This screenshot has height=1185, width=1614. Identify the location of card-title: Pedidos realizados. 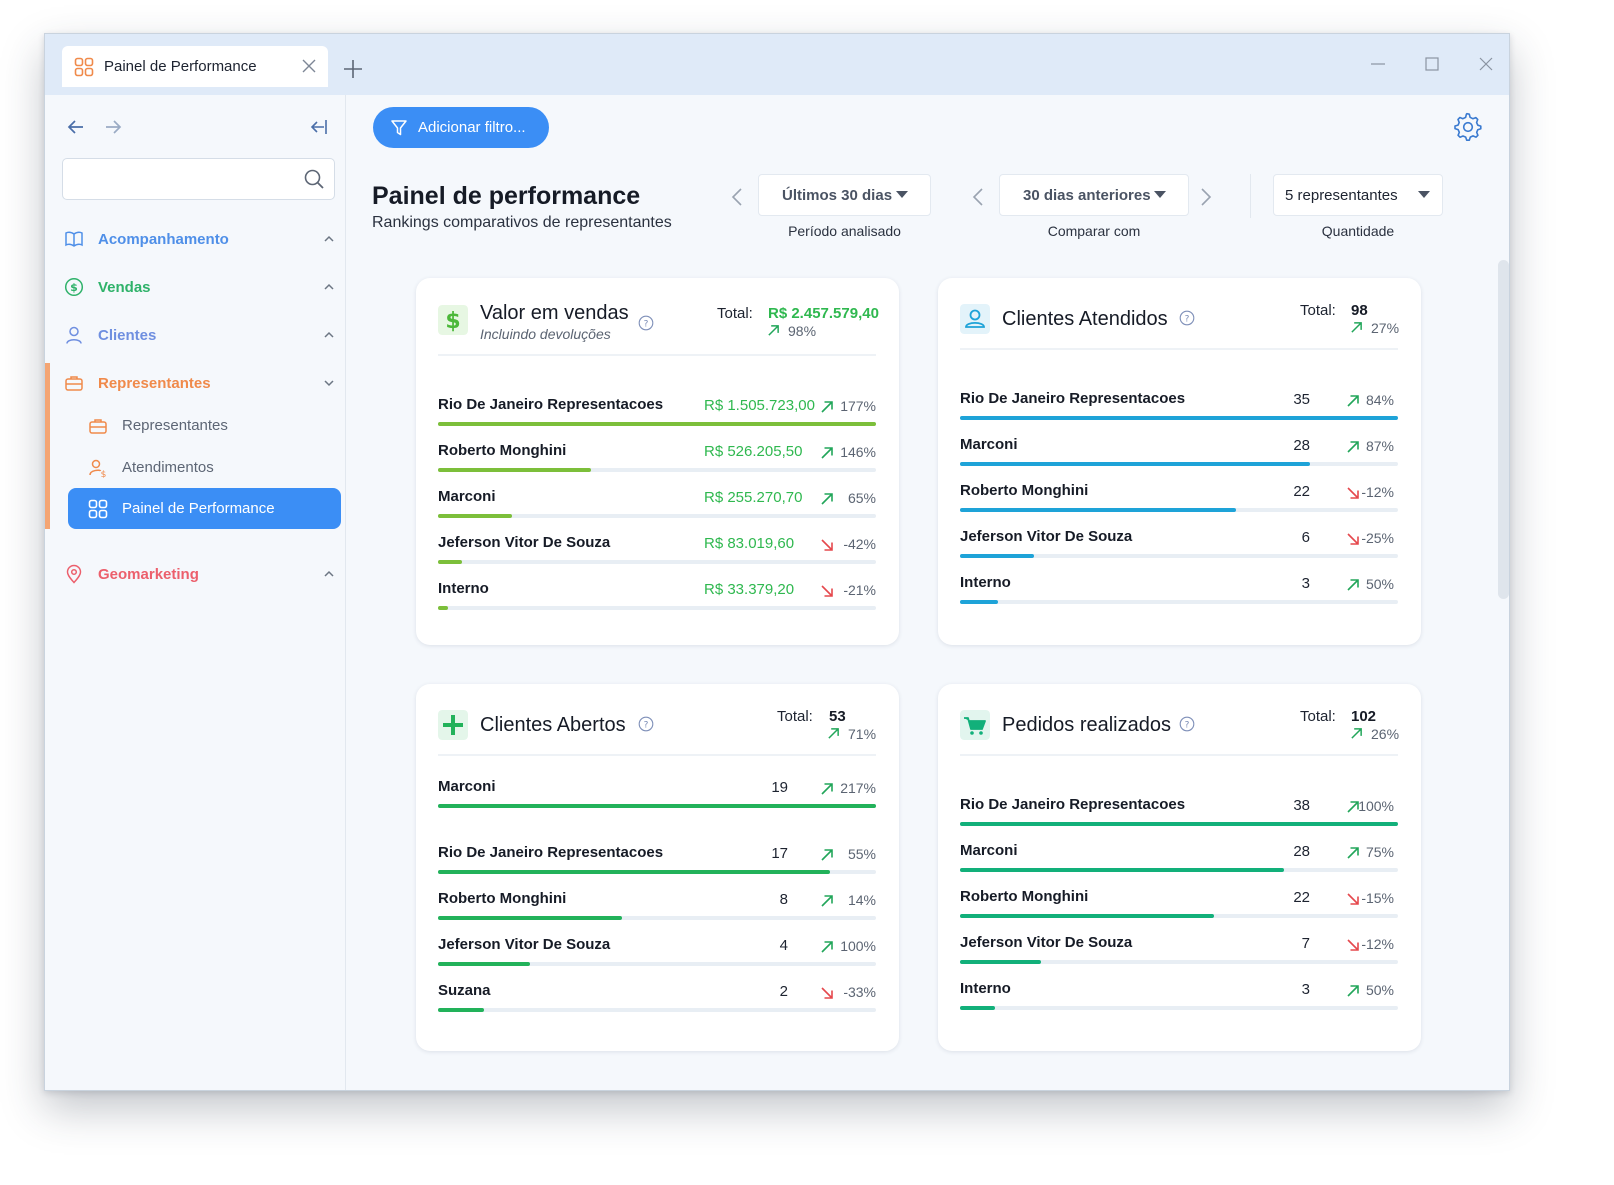
(1086, 725).